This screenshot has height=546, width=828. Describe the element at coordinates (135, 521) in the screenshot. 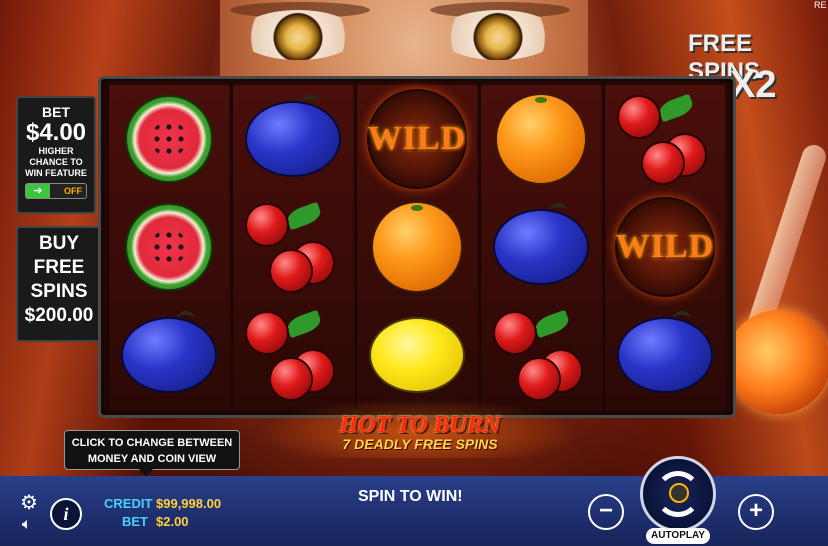

I see `bet-label: BET` at that location.